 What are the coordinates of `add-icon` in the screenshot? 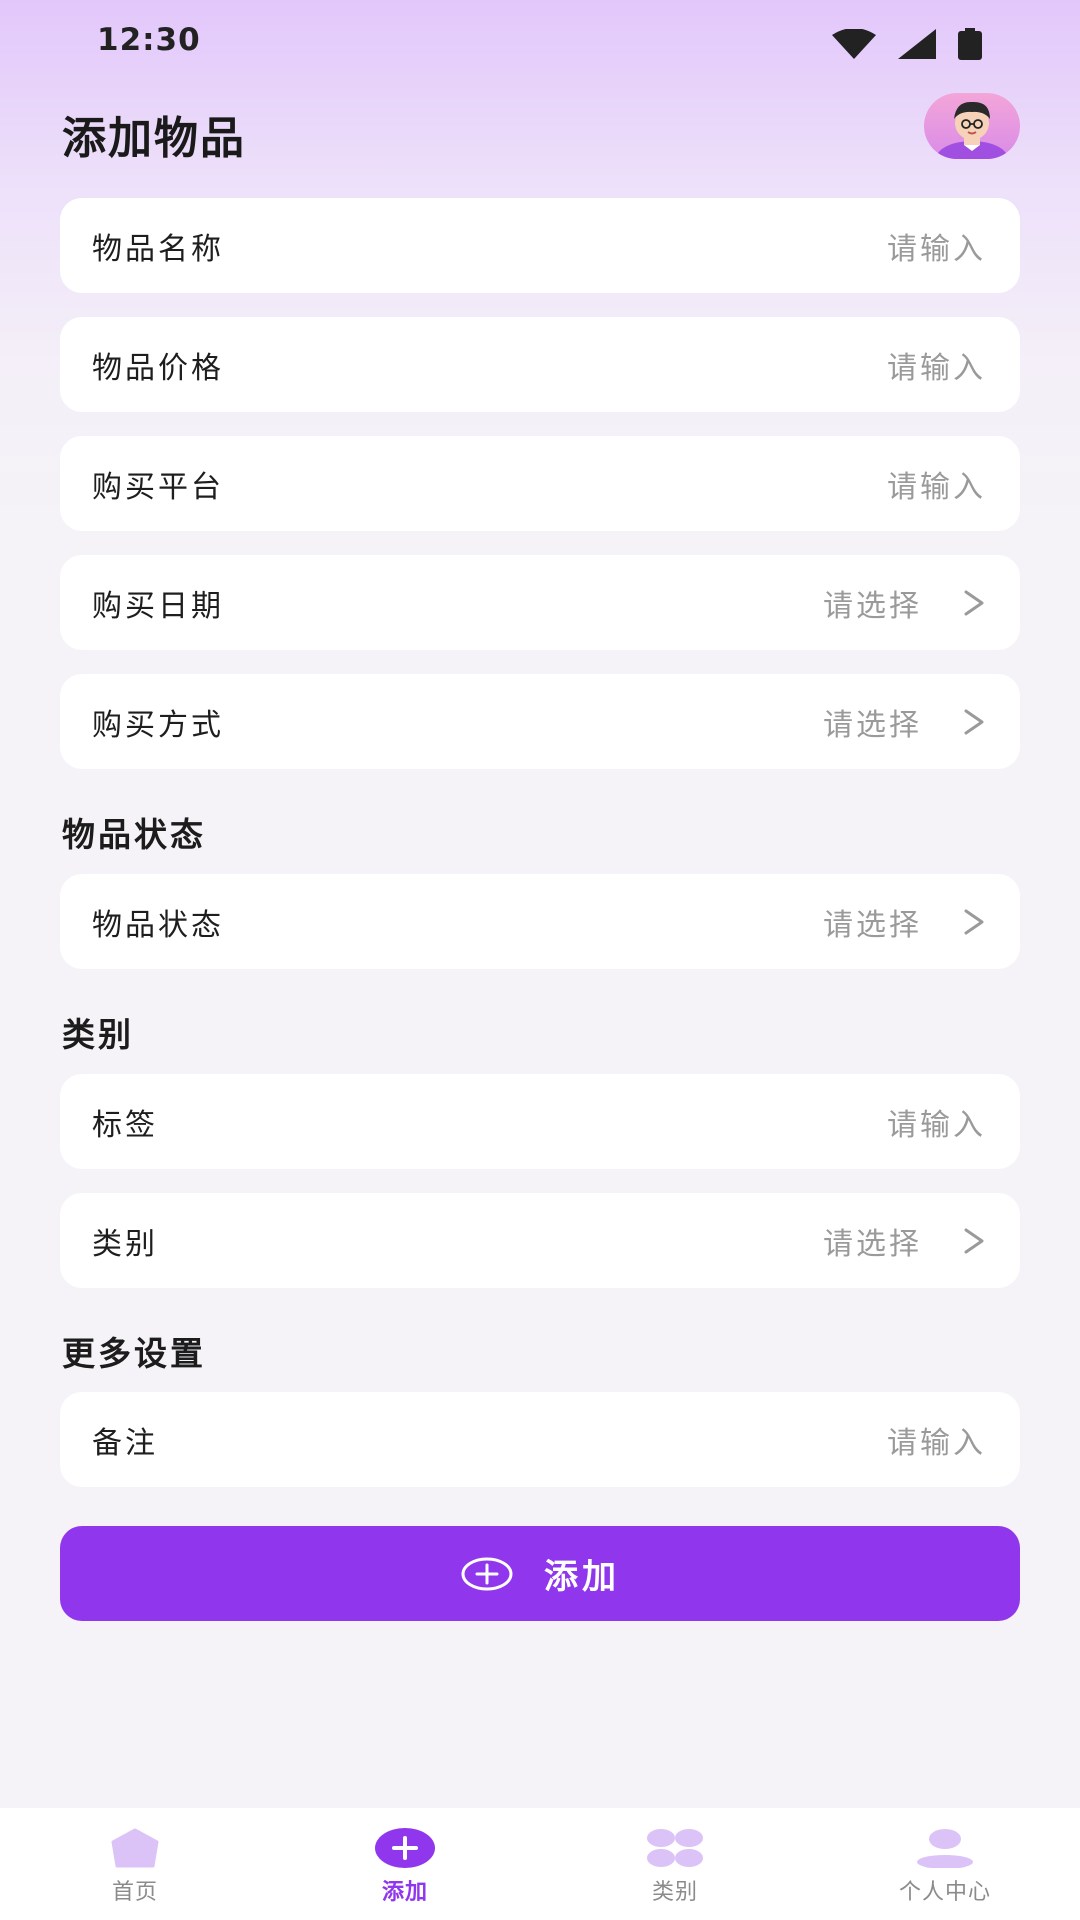 It's located at (405, 1848).